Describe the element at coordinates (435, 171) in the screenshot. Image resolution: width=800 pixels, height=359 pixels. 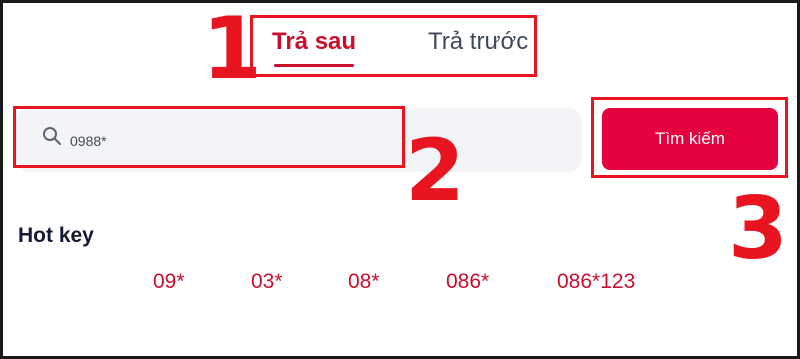
I see `annotation-number-2: 2` at that location.